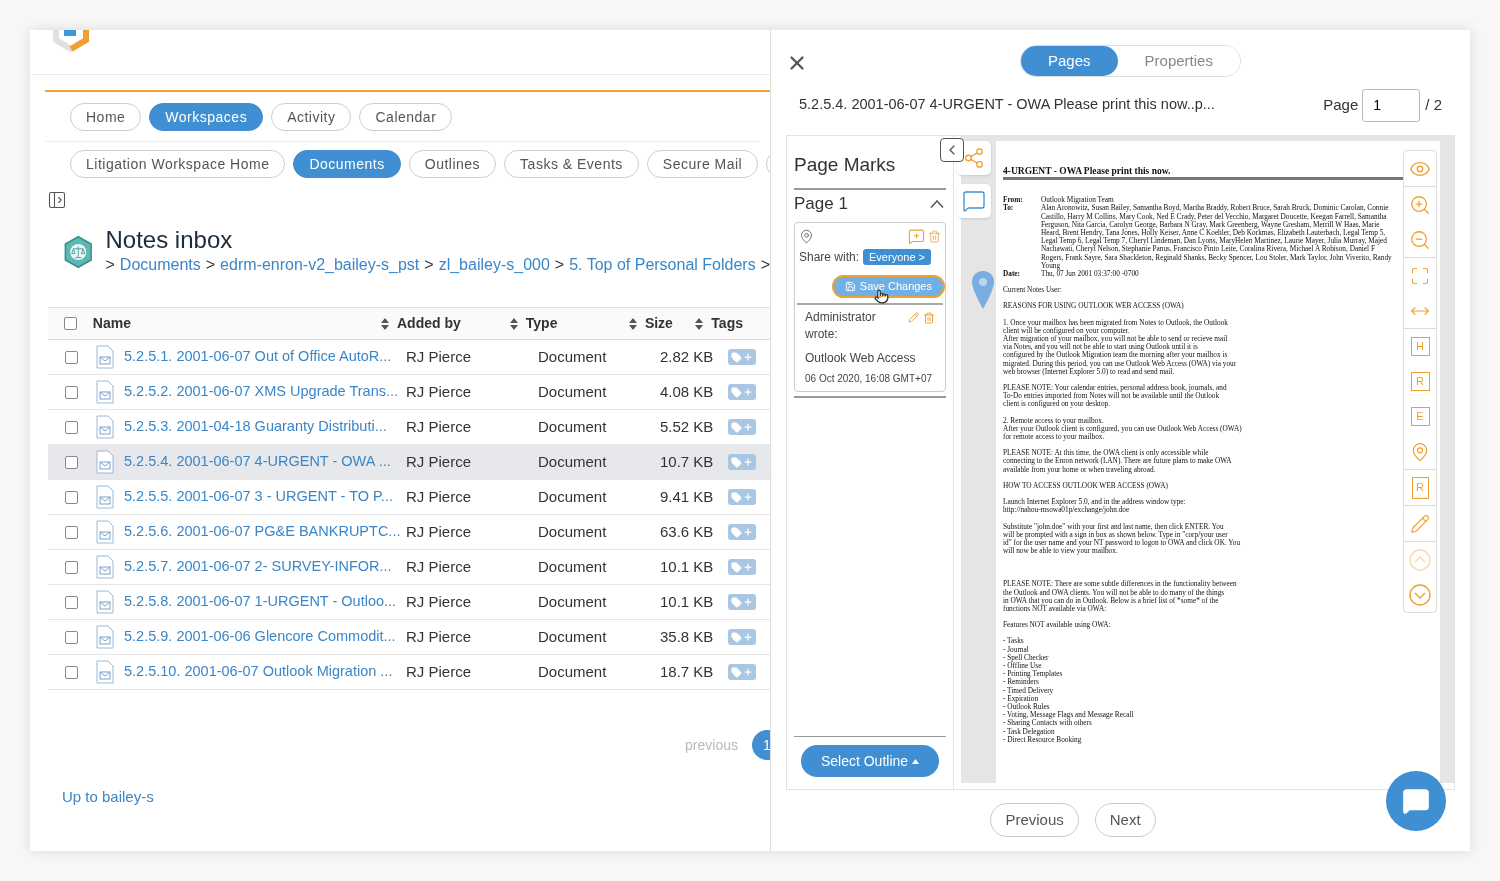 The height and width of the screenshot is (881, 1500). What do you see at coordinates (662, 265) in the screenshot?
I see `breadcrumb-link: 5. Top of Personal Folders` at bounding box center [662, 265].